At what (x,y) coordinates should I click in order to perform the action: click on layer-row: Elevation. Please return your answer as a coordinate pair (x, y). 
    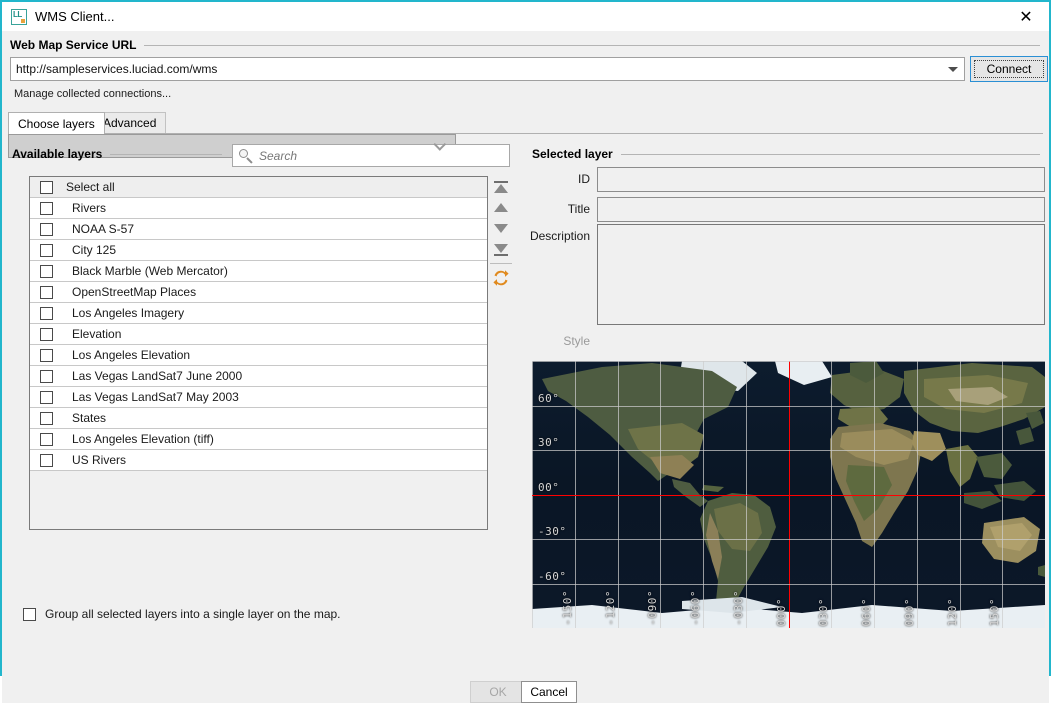
    Looking at the image, I should click on (258, 334).